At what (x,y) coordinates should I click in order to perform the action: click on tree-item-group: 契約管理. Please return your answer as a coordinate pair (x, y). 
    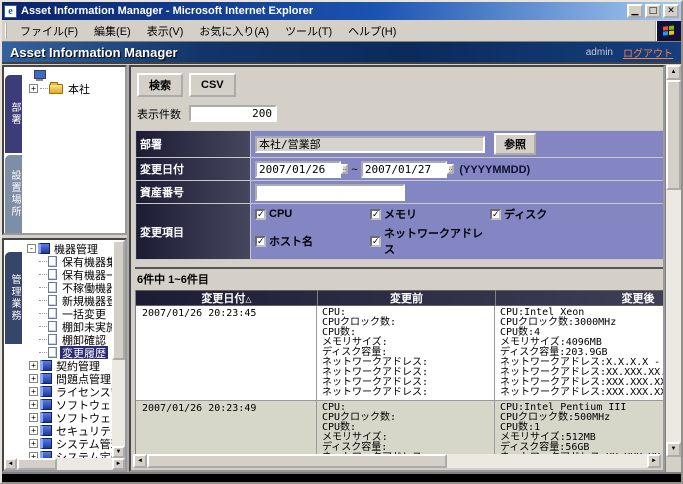
    Looking at the image, I should click on (68, 365).